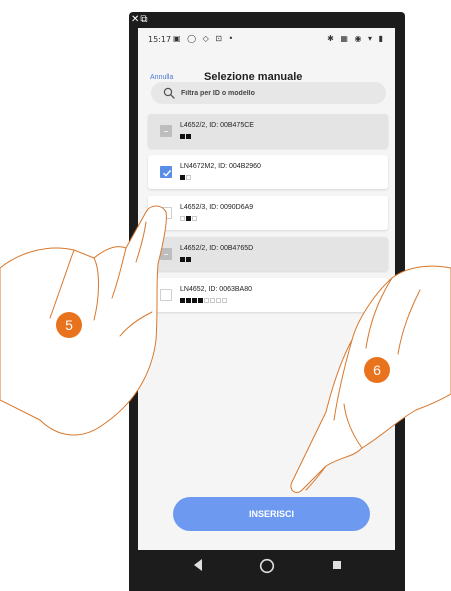  I want to click on step-badge-a: 5, so click(69, 325).